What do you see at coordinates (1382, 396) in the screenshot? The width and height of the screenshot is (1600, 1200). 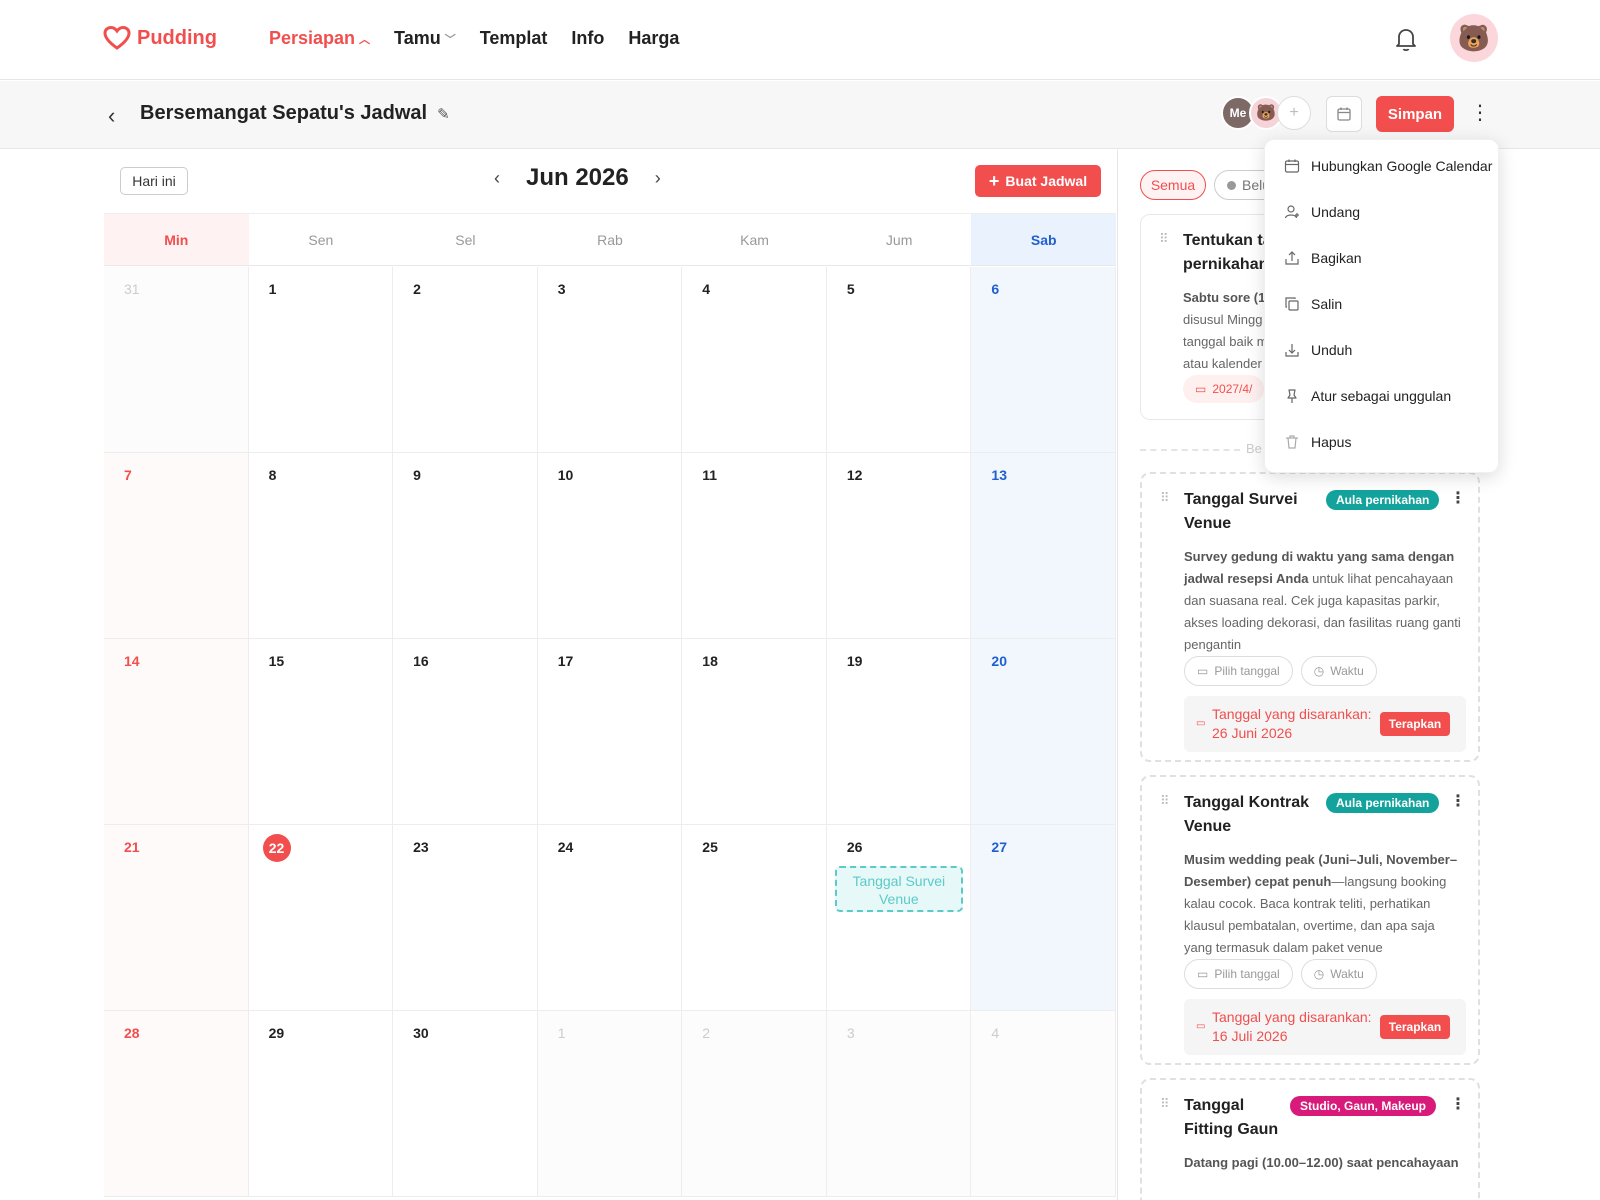 I see `menu-item-pin: Atur sebagai unggulan` at bounding box center [1382, 396].